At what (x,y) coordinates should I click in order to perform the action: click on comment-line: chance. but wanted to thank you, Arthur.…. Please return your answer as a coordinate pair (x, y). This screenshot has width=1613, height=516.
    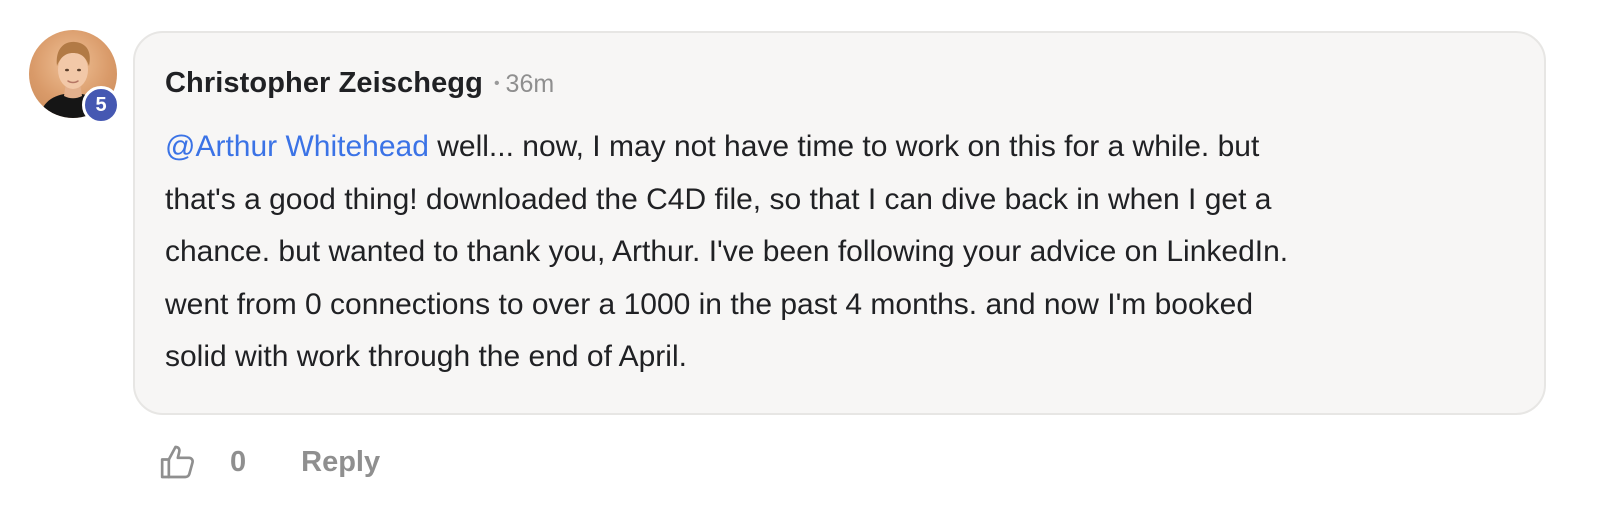
    Looking at the image, I should click on (727, 251).